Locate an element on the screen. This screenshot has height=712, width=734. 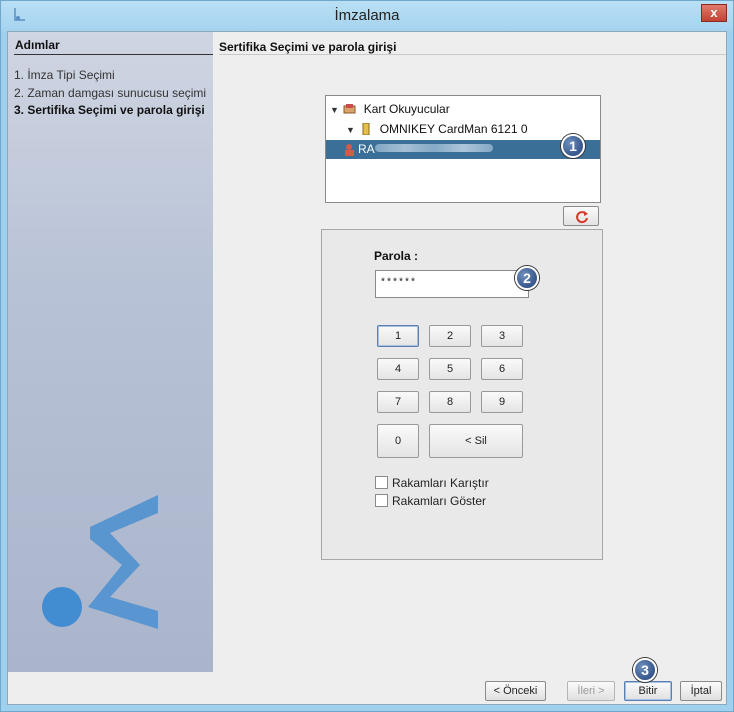
step-badge-3: 3 is located at coordinates (645, 670).